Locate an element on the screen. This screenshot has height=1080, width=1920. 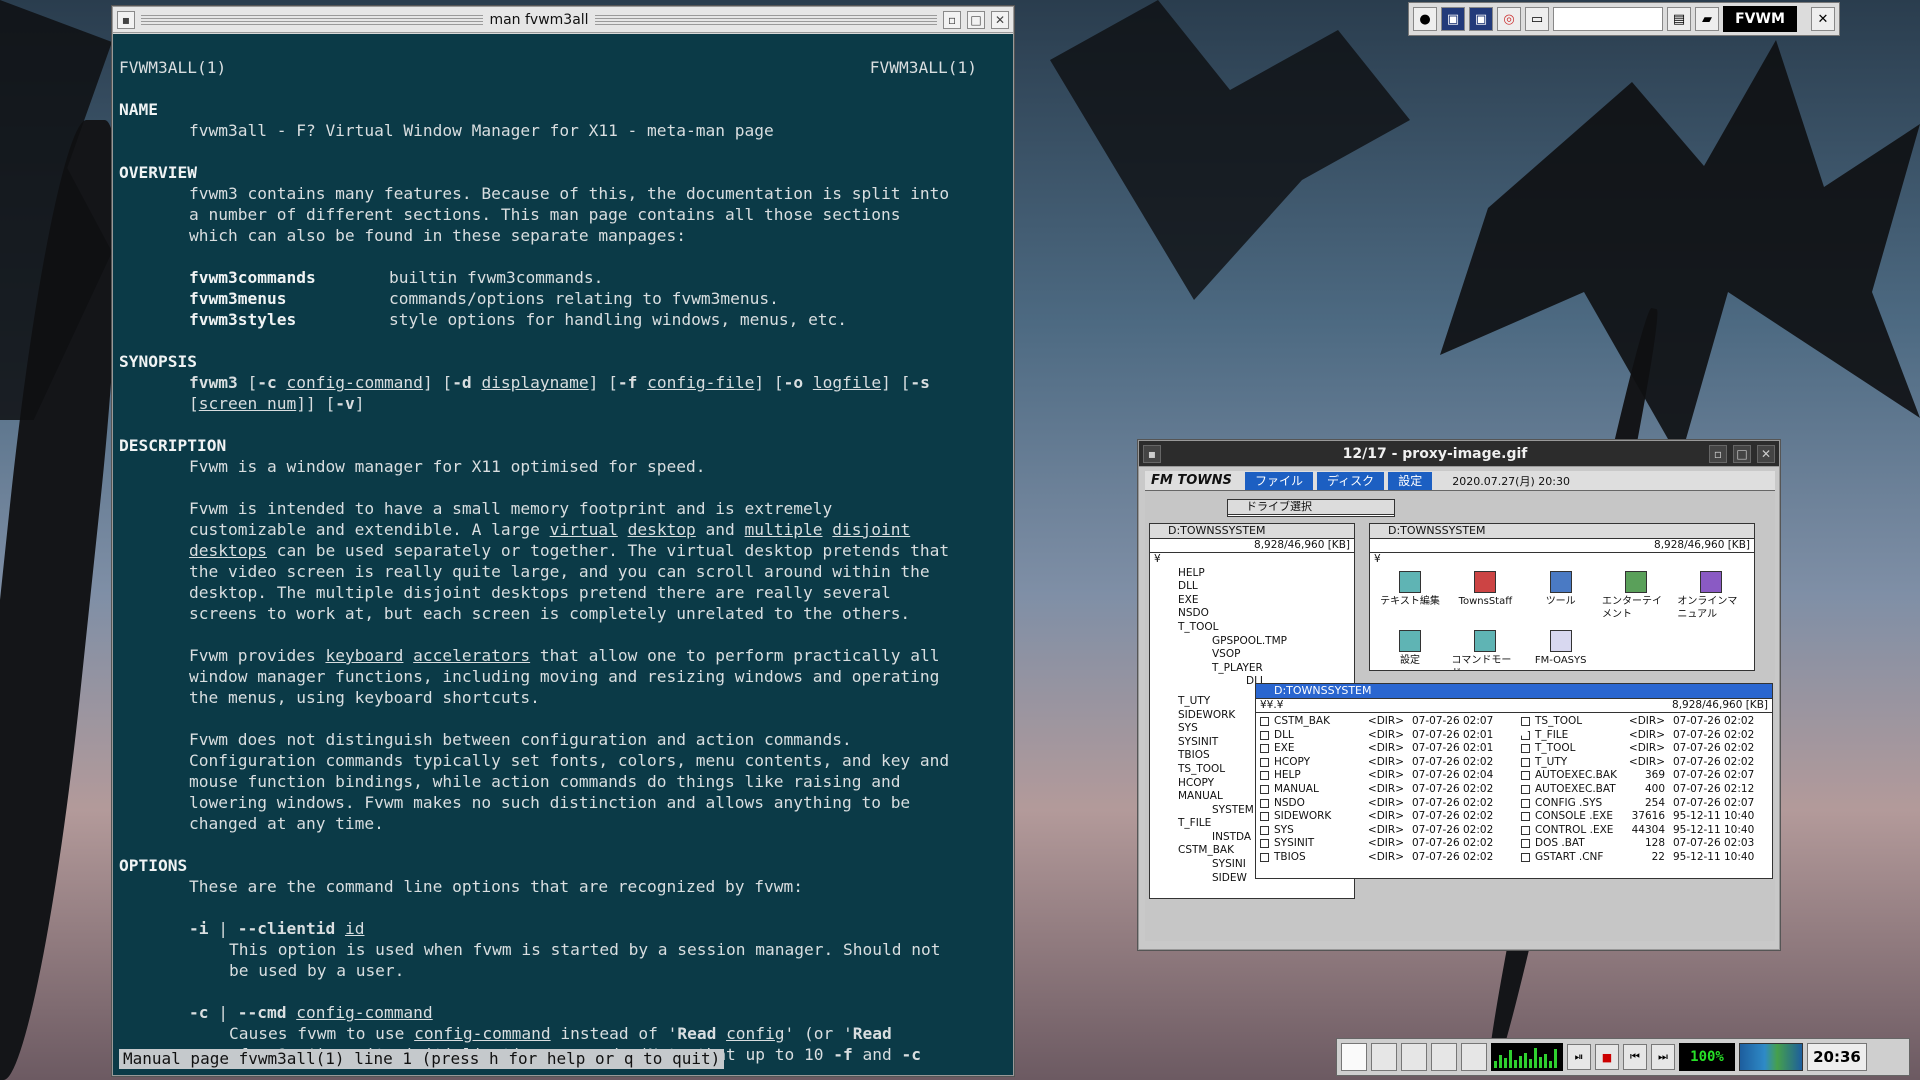
drive-select-title: ドライブ選択 is located at coordinates (1311, 507).